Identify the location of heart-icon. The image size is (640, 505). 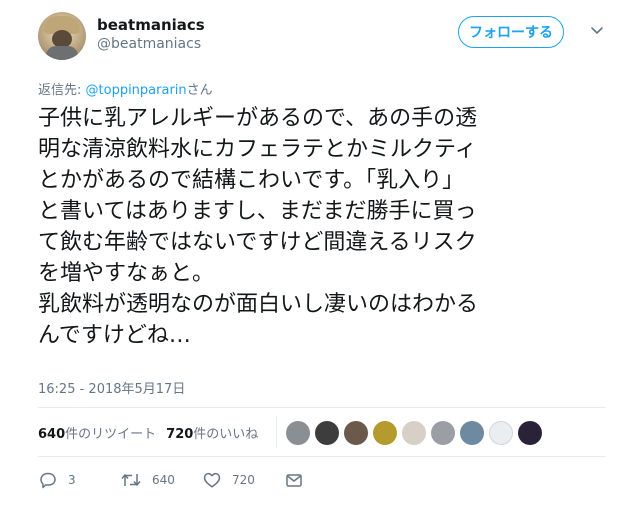
(212, 480).